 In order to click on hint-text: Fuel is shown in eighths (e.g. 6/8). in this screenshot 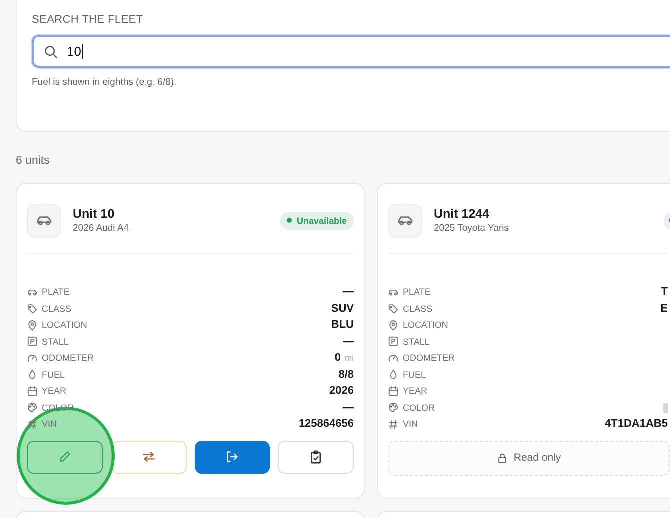, I will do `click(105, 82)`.